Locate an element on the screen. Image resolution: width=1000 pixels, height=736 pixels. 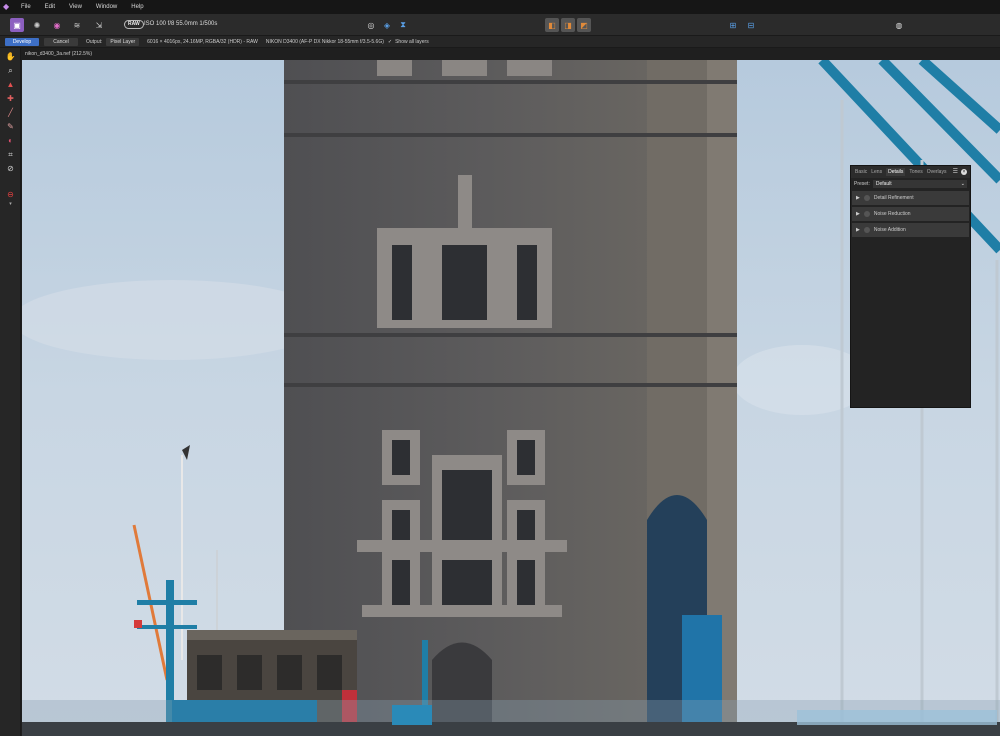
tone-mapping-persona-icon: ≋ is located at coordinates (77, 25).